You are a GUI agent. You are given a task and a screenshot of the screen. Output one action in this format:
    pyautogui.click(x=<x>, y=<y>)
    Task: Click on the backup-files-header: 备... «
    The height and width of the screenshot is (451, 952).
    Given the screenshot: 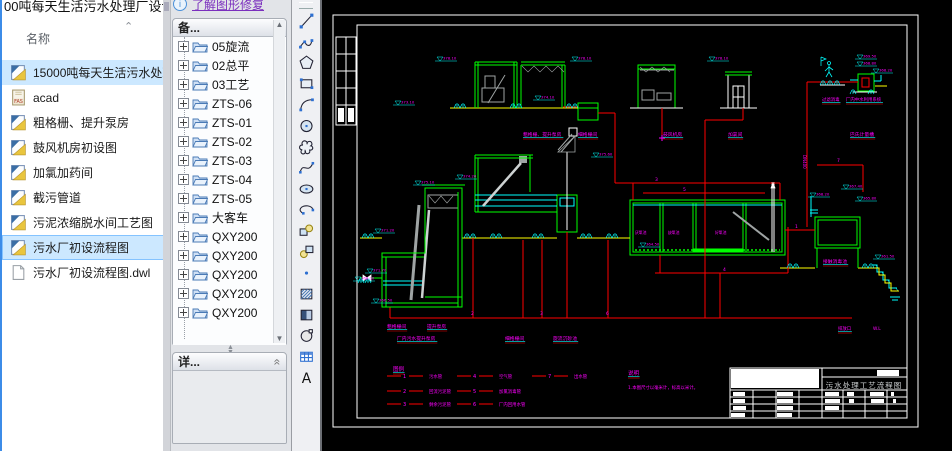 What is the action you would take?
    pyautogui.click(x=229, y=28)
    